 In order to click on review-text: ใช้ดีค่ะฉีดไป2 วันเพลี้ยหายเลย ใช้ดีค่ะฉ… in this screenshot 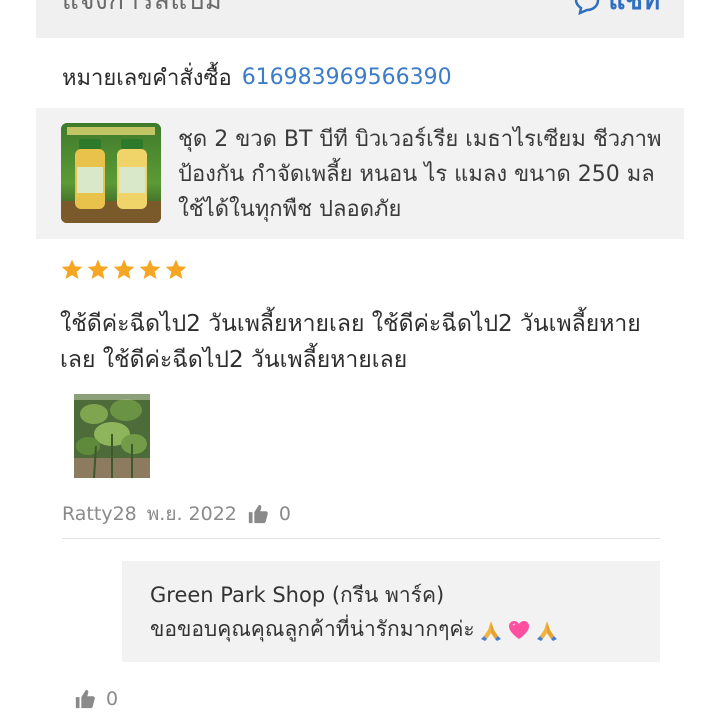, I will do `click(350, 342)`.